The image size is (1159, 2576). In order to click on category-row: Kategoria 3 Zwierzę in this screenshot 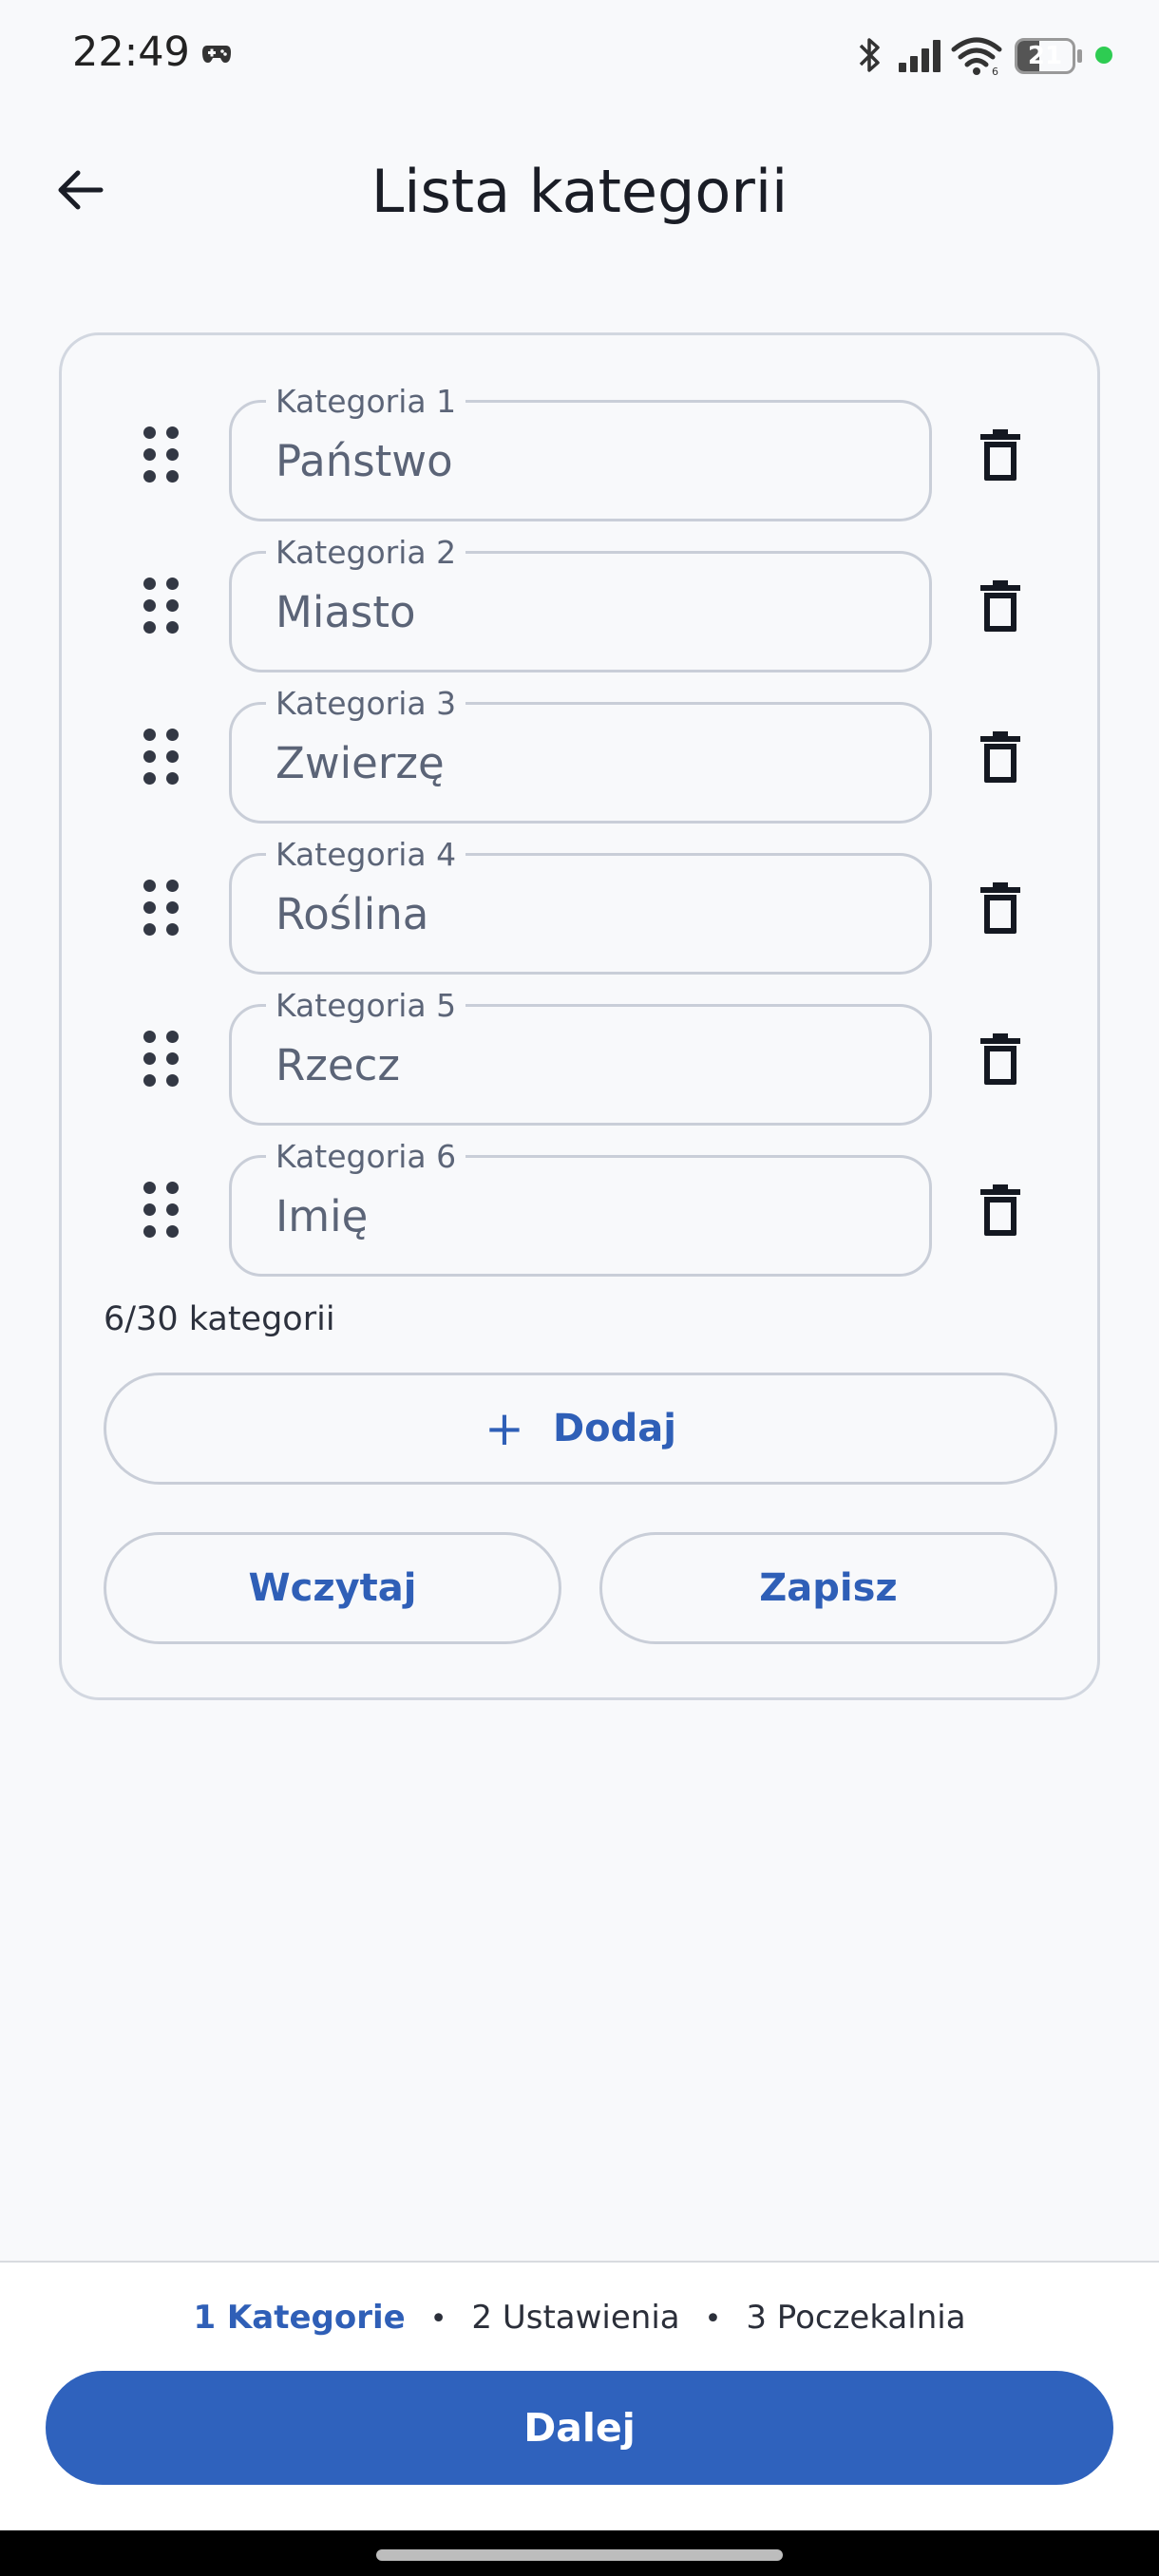, I will do `click(582, 755)`.